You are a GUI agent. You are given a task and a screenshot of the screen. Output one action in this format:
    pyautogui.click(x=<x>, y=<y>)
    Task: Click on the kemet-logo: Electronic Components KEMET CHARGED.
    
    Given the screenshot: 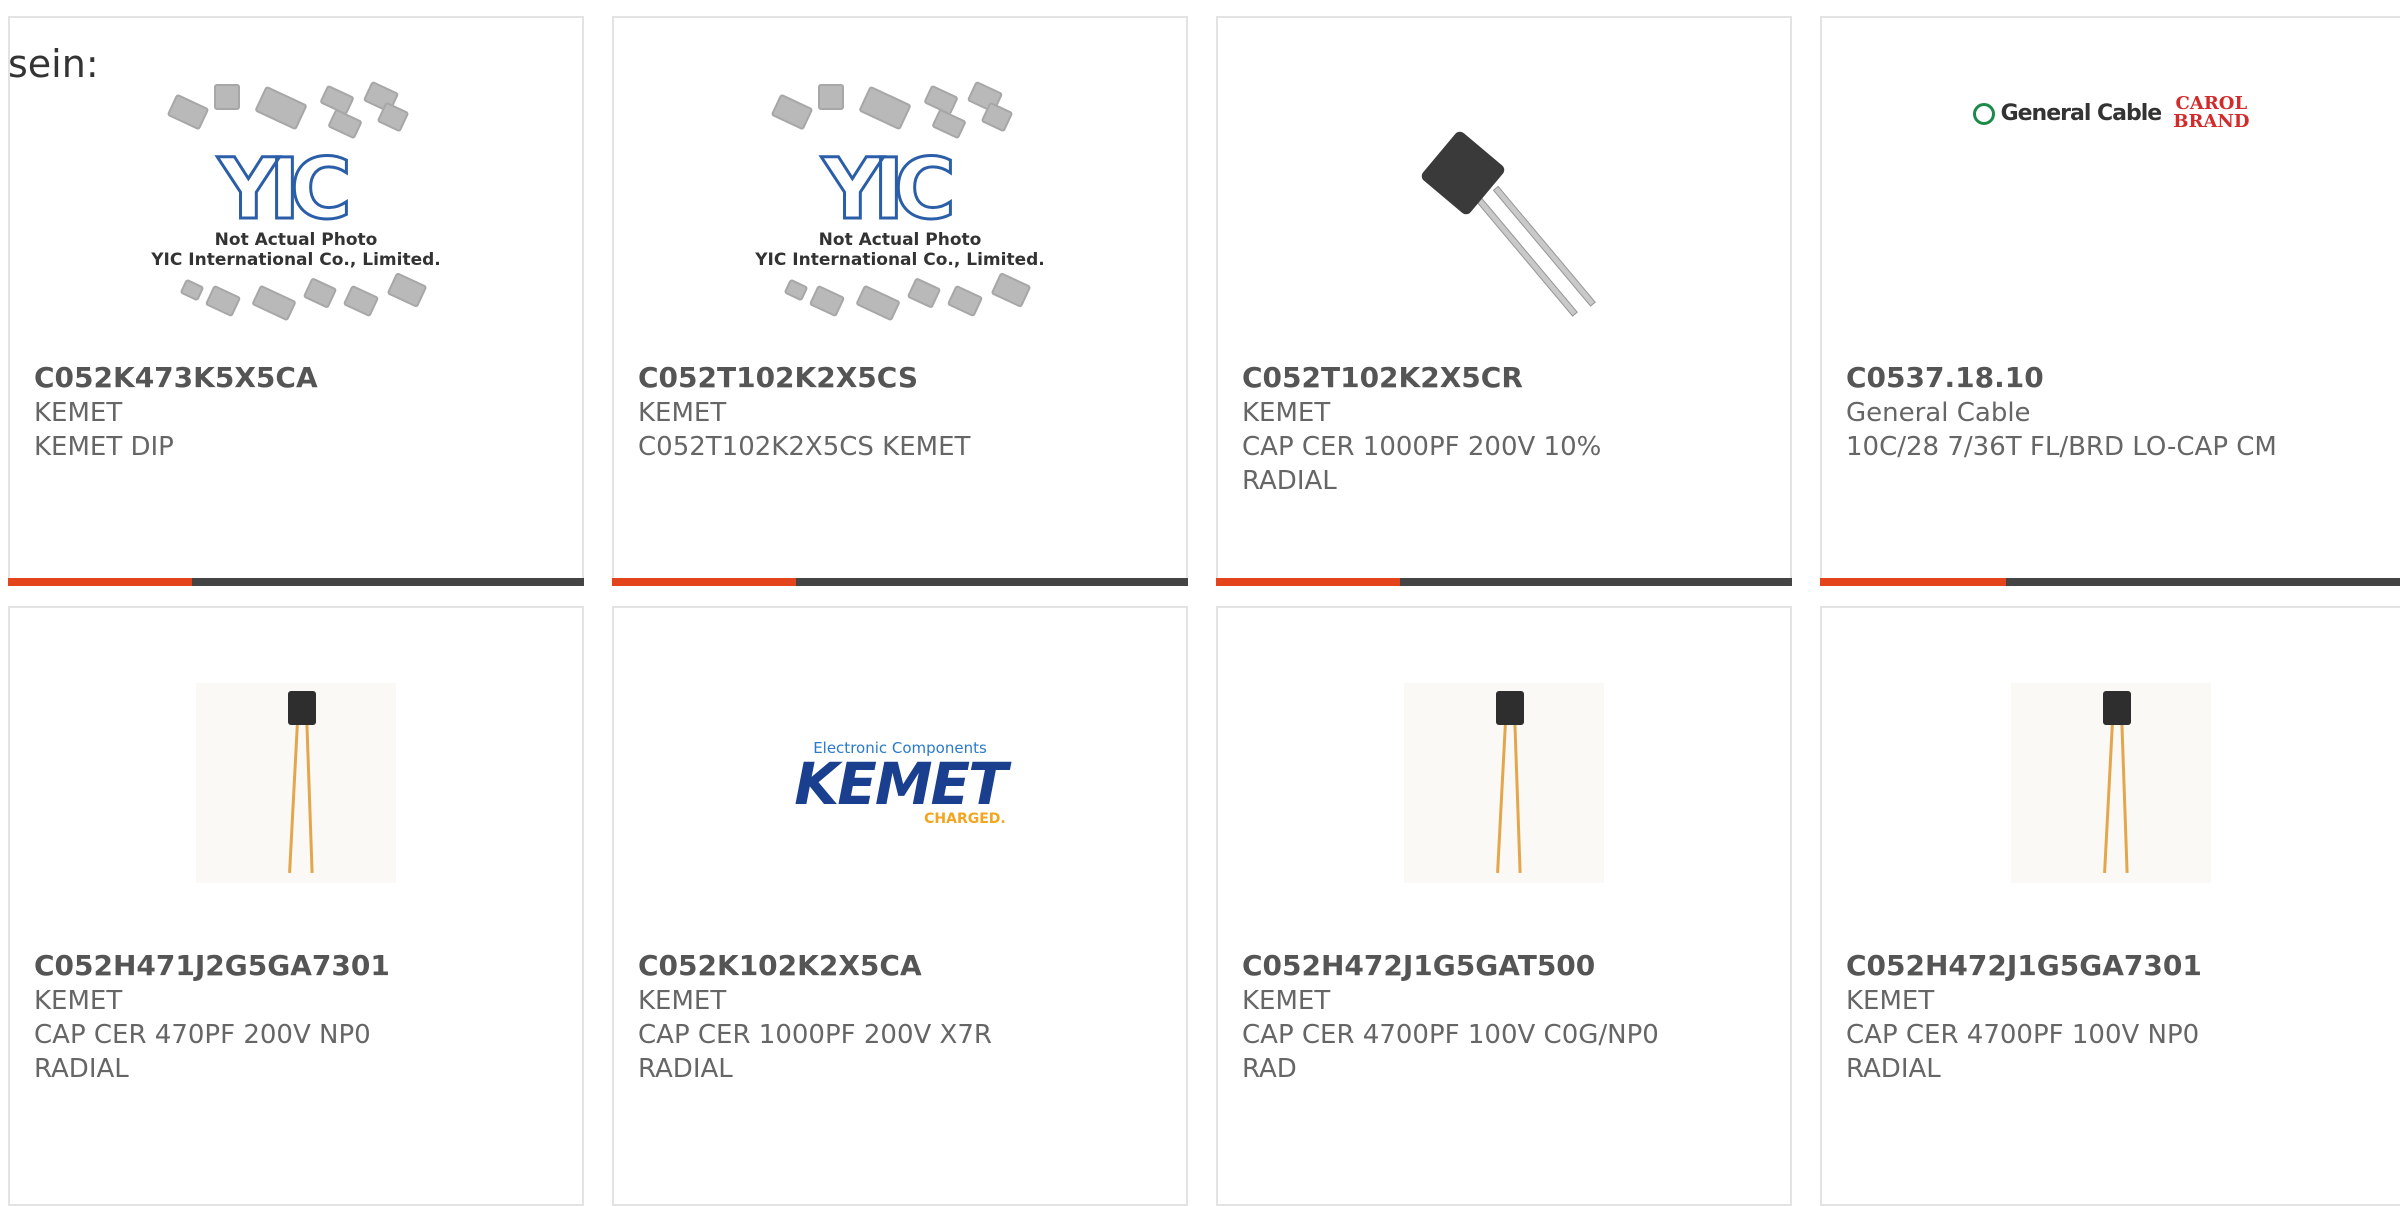 What is the action you would take?
    pyautogui.click(x=900, y=783)
    